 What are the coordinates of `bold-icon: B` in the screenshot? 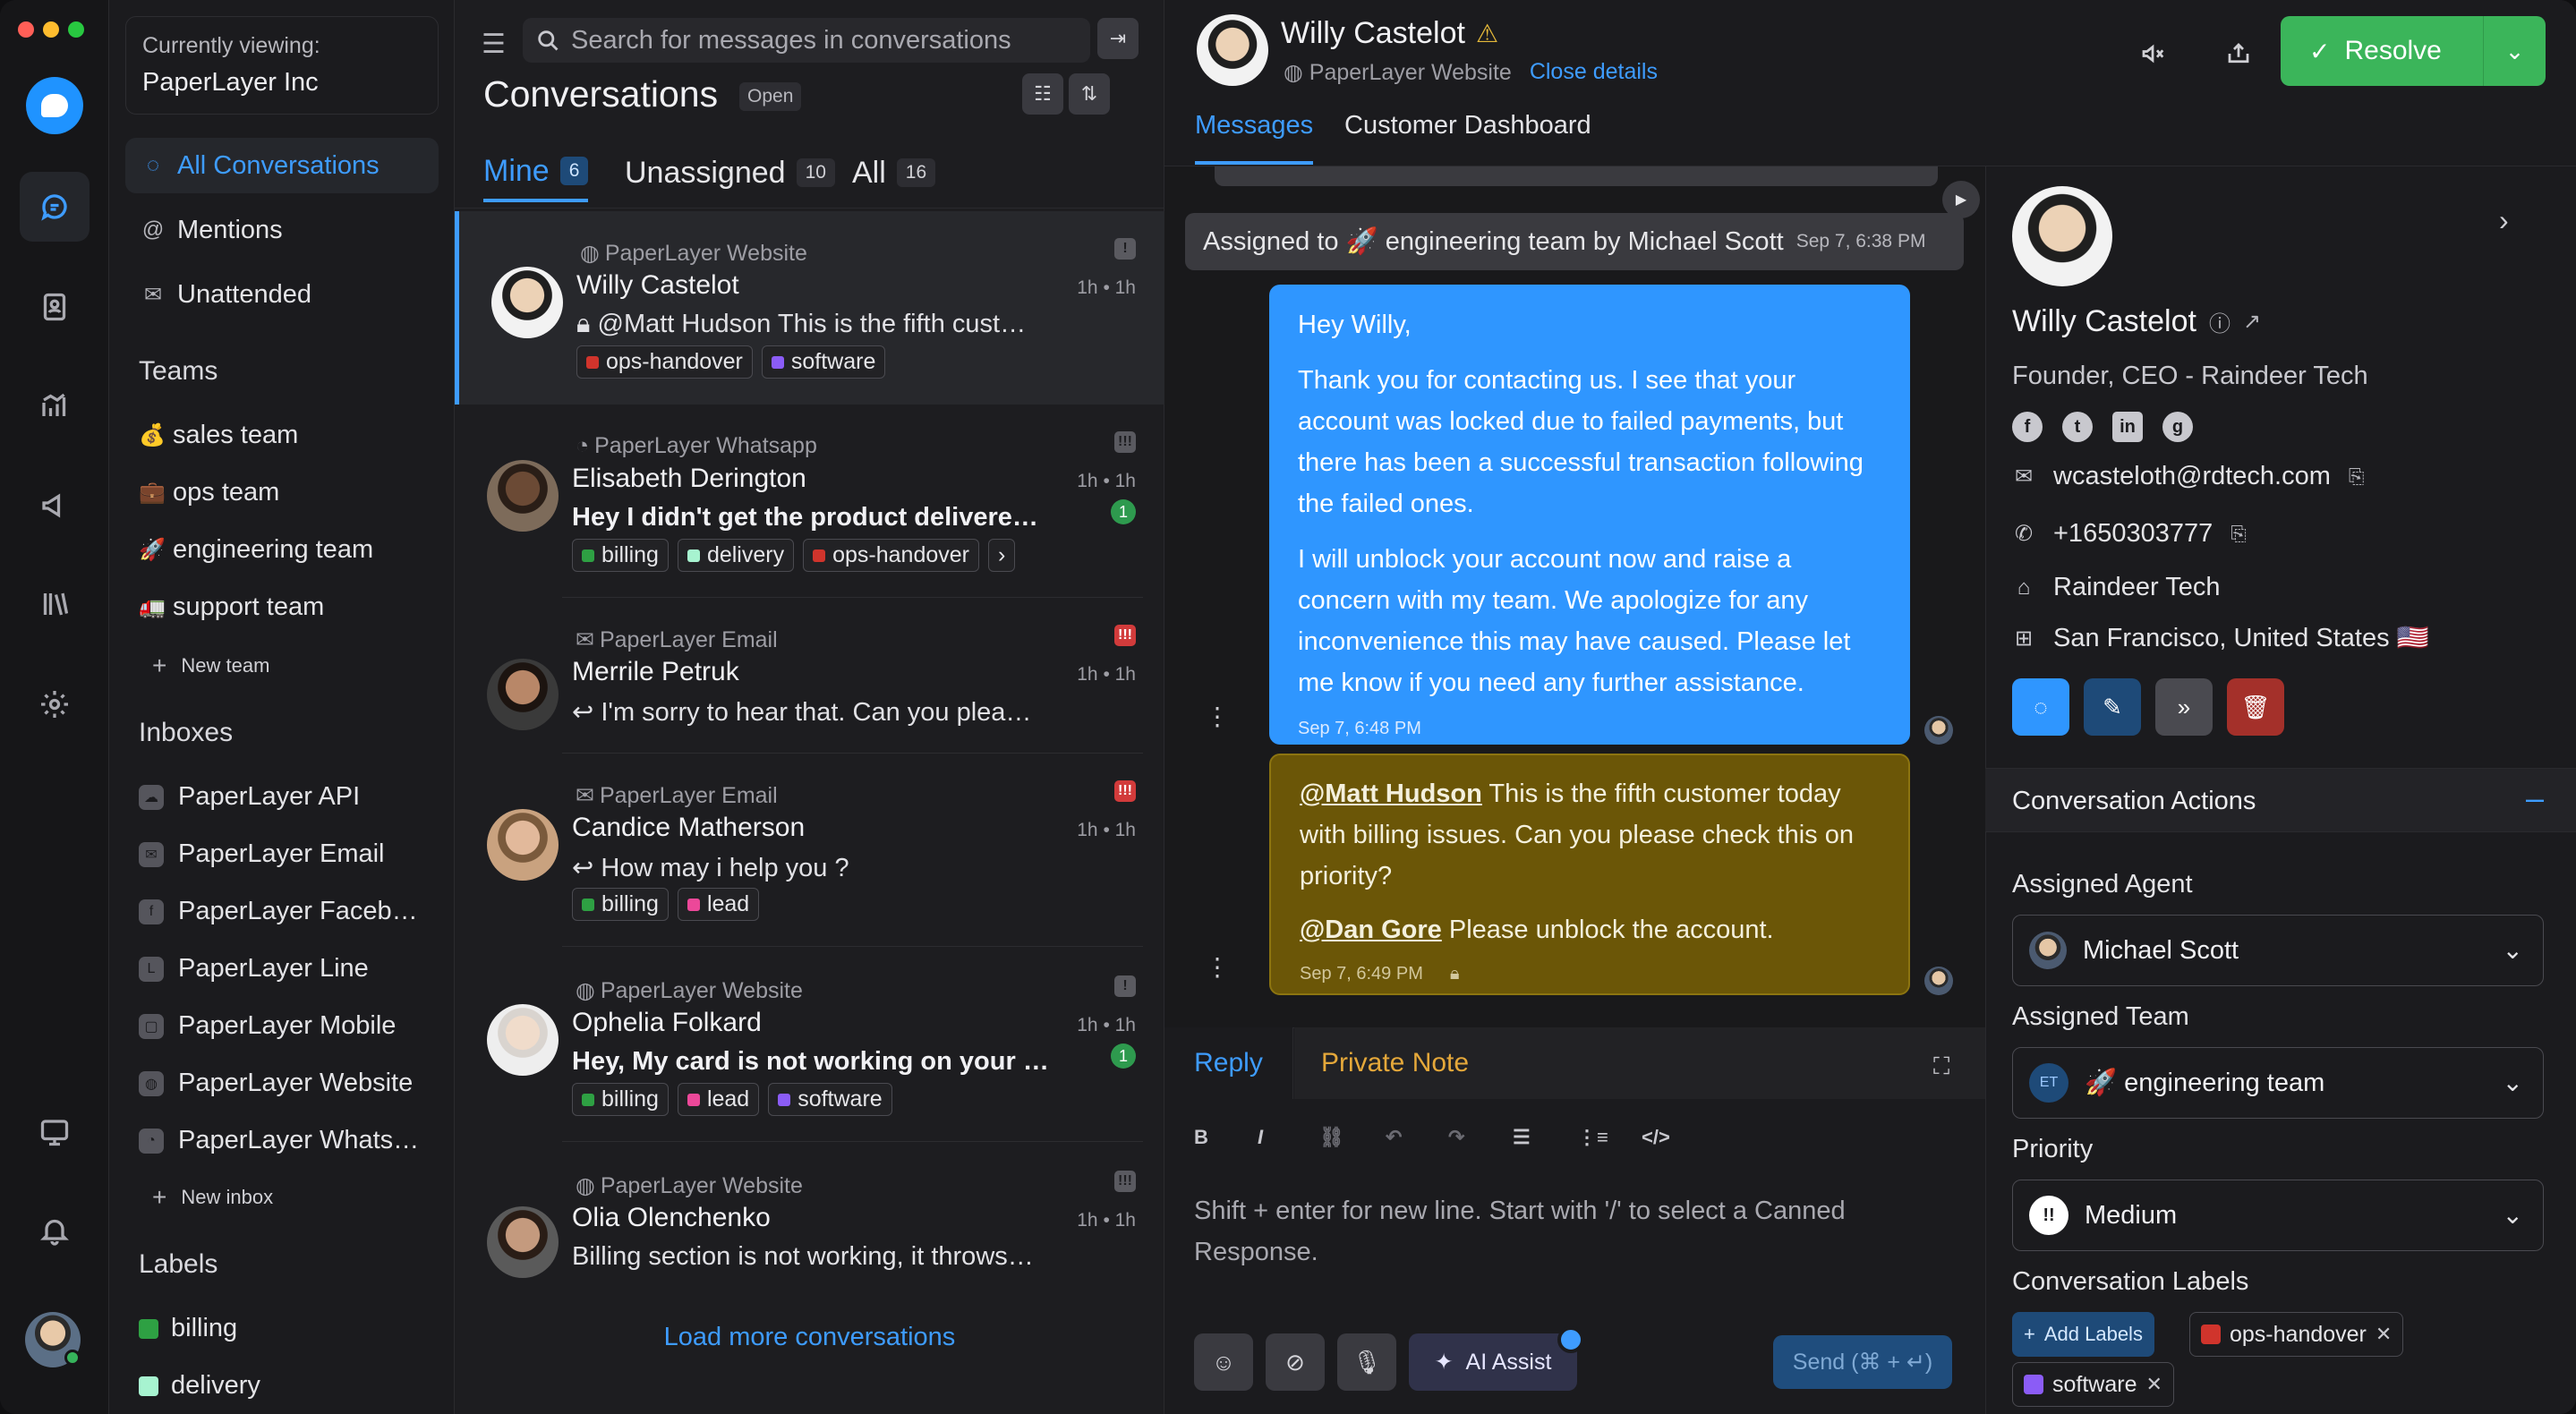 It's located at (1201, 1137).